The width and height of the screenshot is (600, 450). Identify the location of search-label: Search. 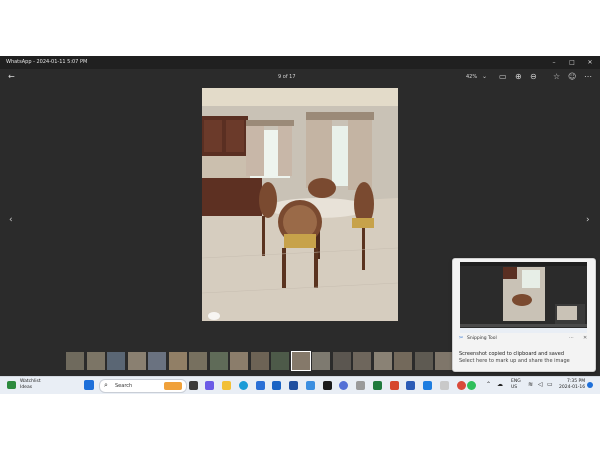
(124, 386).